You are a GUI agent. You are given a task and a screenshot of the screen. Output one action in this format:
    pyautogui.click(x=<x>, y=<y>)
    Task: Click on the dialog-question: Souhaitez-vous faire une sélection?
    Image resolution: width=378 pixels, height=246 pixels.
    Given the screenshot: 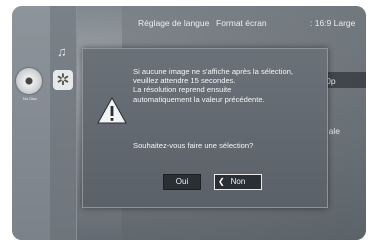 What is the action you would take?
    pyautogui.click(x=193, y=145)
    